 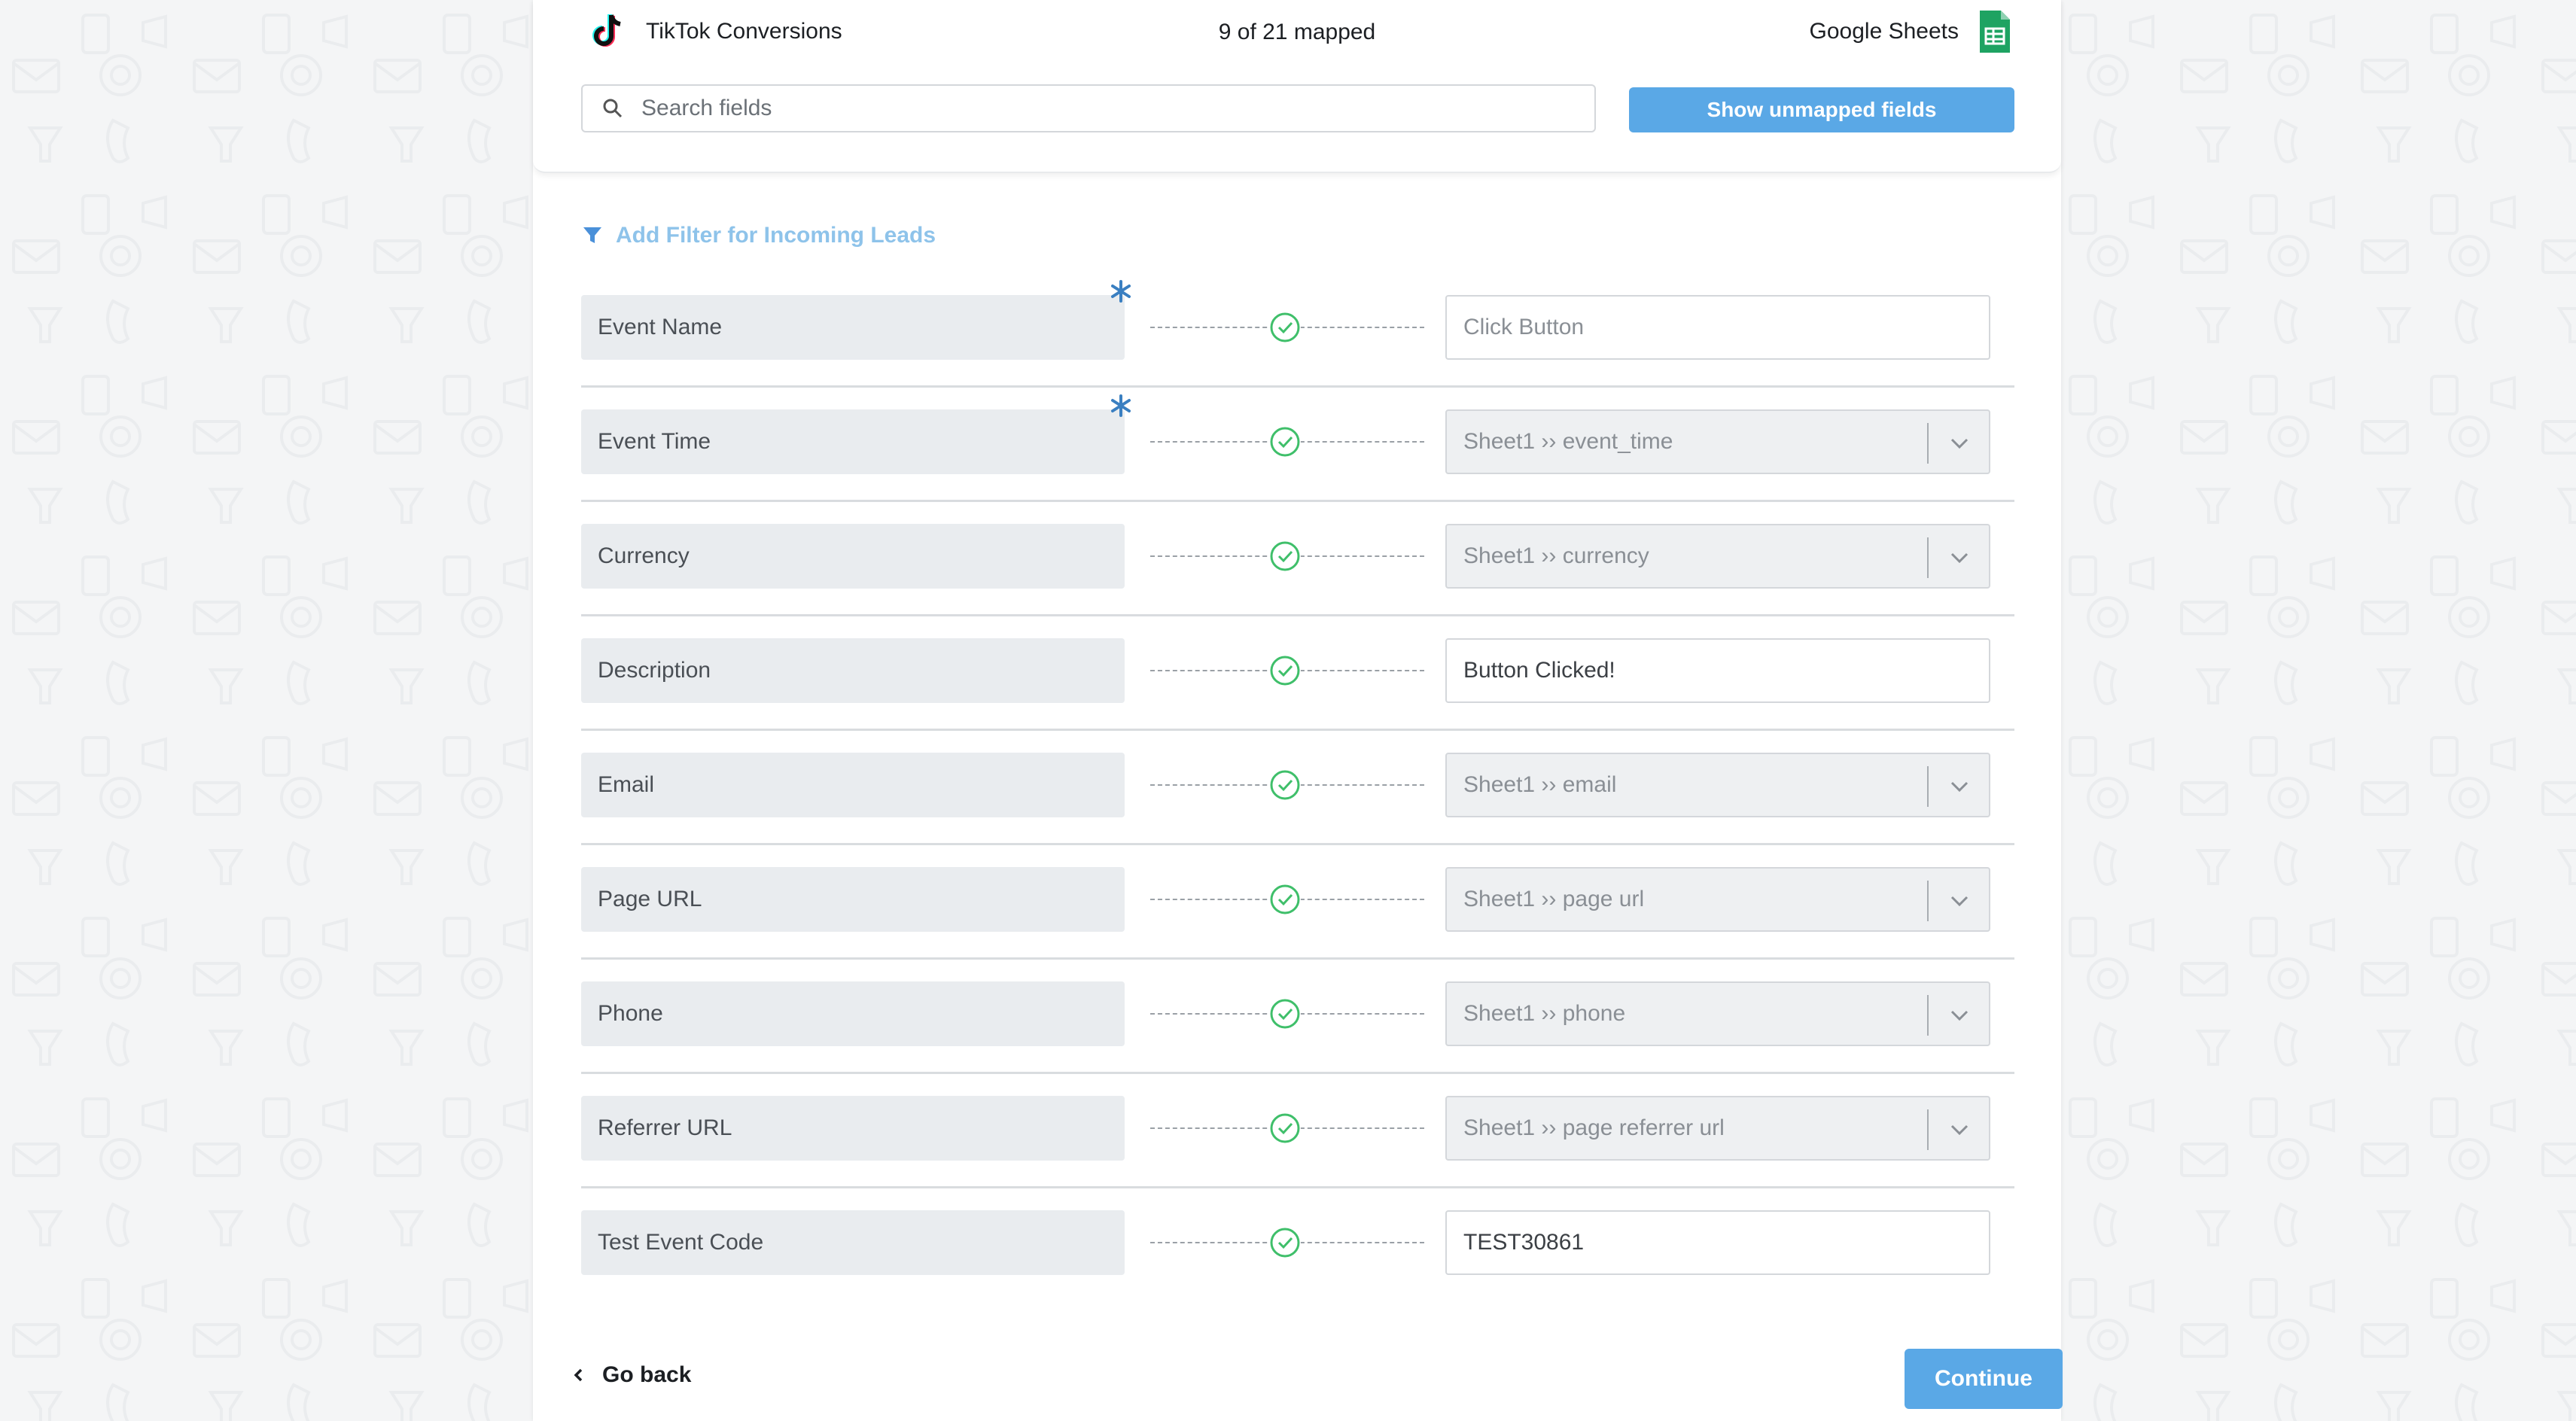 What do you see at coordinates (1298, 696) in the screenshot?
I see `mapping-row: Description Button Clicked!` at bounding box center [1298, 696].